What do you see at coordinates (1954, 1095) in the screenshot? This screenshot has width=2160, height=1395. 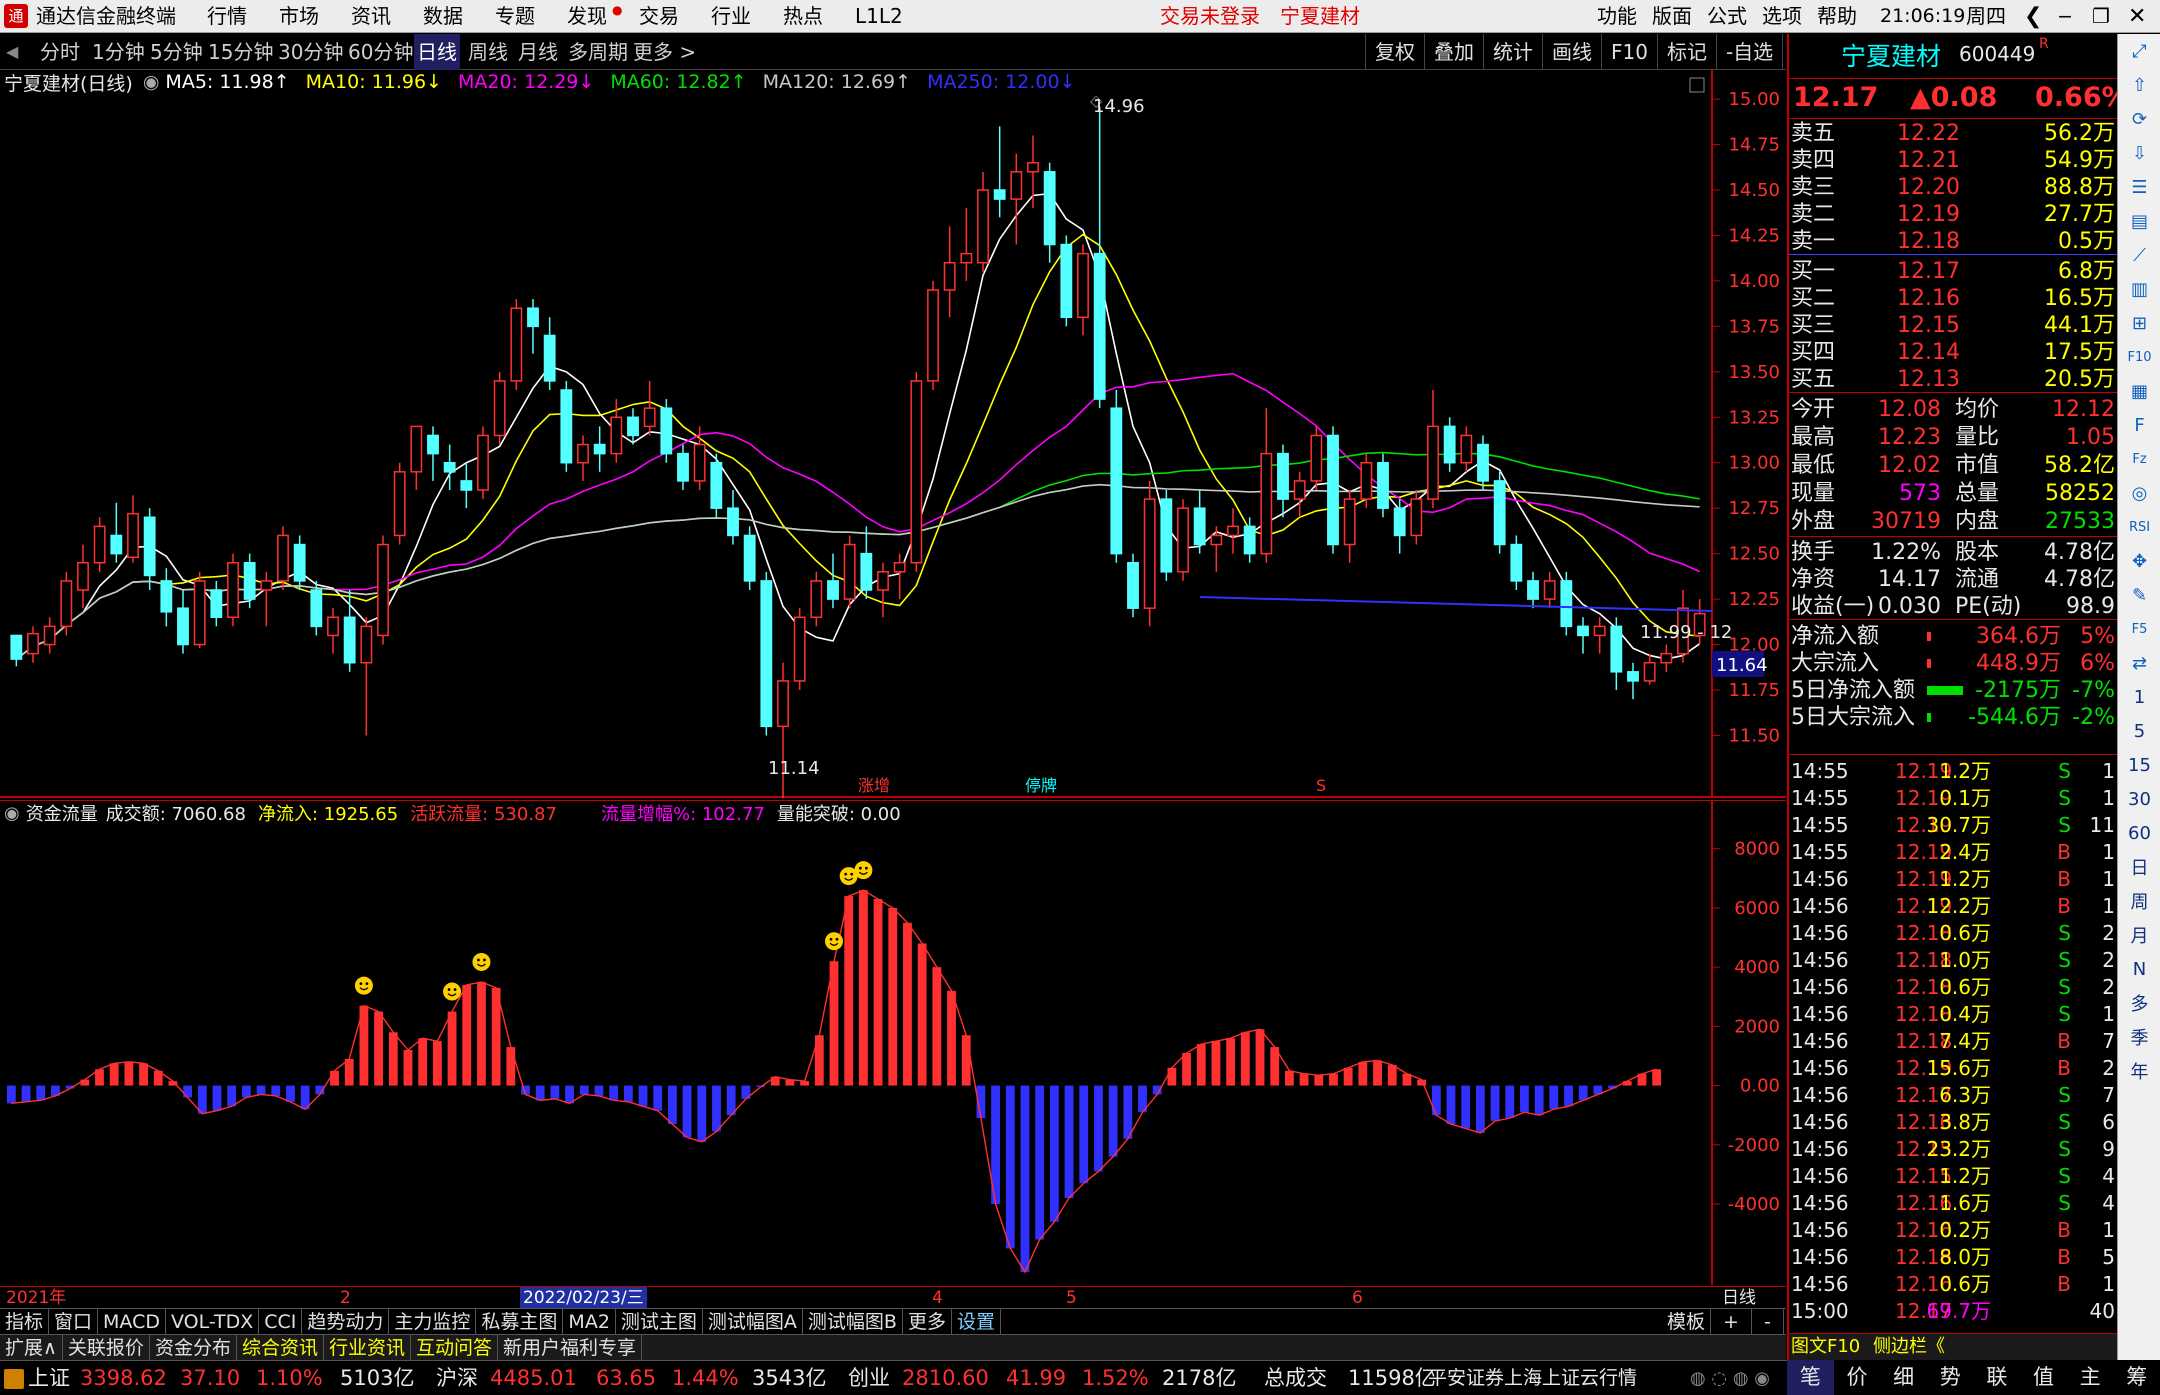 I see `tick-row: 14:56 12.17 6.3万 S 7` at bounding box center [1954, 1095].